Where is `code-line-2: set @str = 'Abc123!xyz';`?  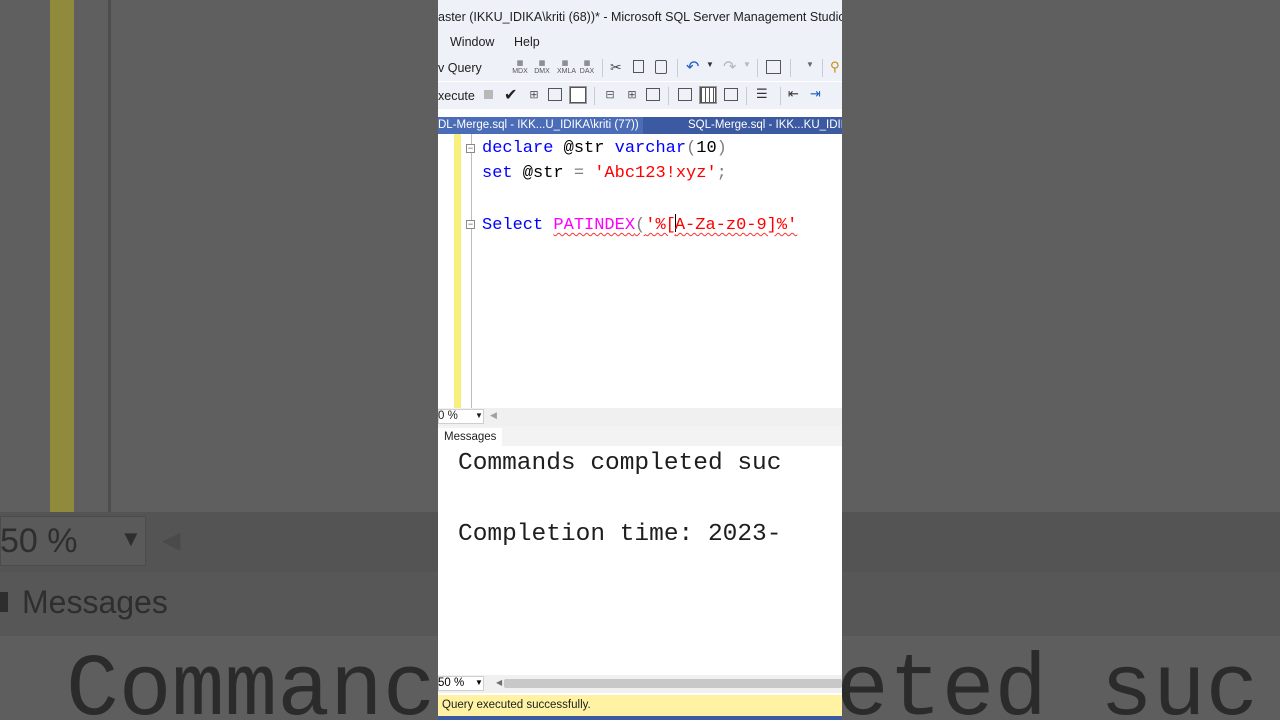
code-line-2: set @str = 'Abc123!xyz'; is located at coordinates (604, 173).